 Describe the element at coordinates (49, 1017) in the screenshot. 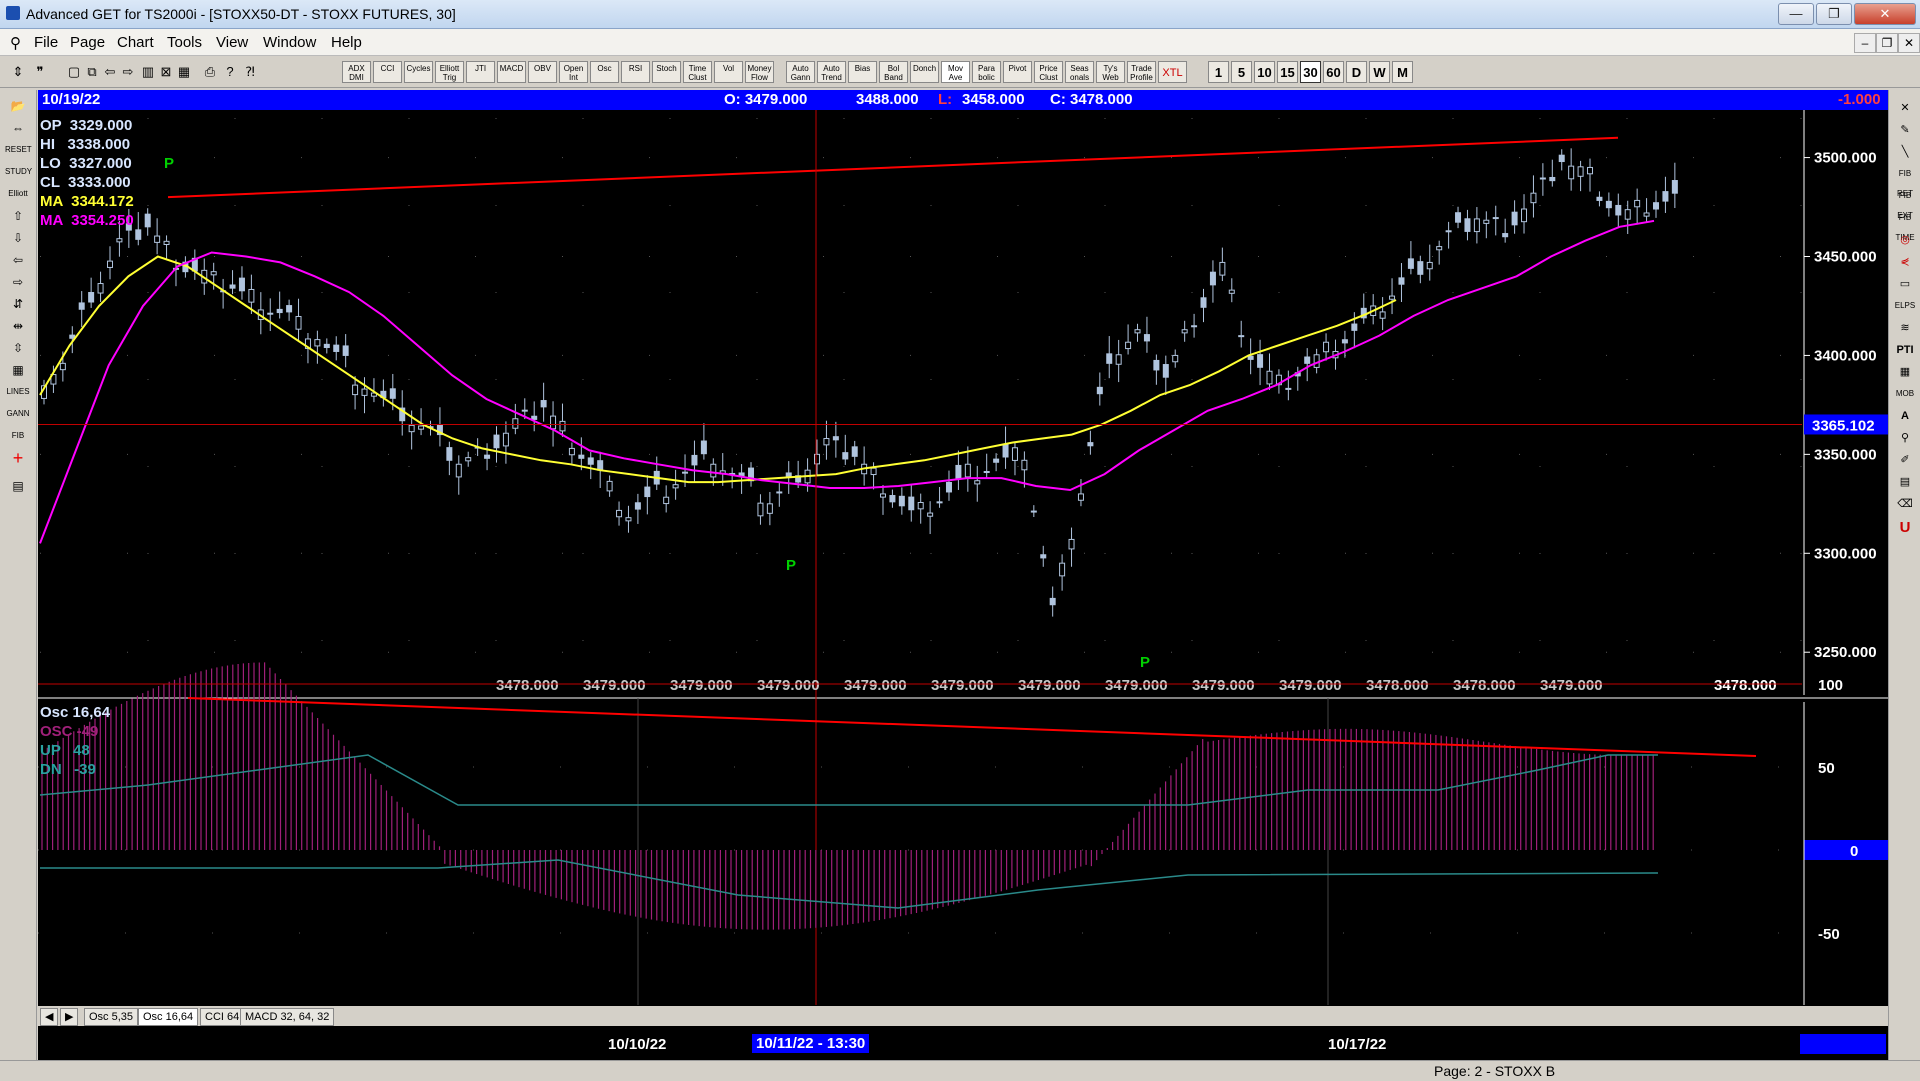

I see `tab-scroll-left: ◀` at that location.